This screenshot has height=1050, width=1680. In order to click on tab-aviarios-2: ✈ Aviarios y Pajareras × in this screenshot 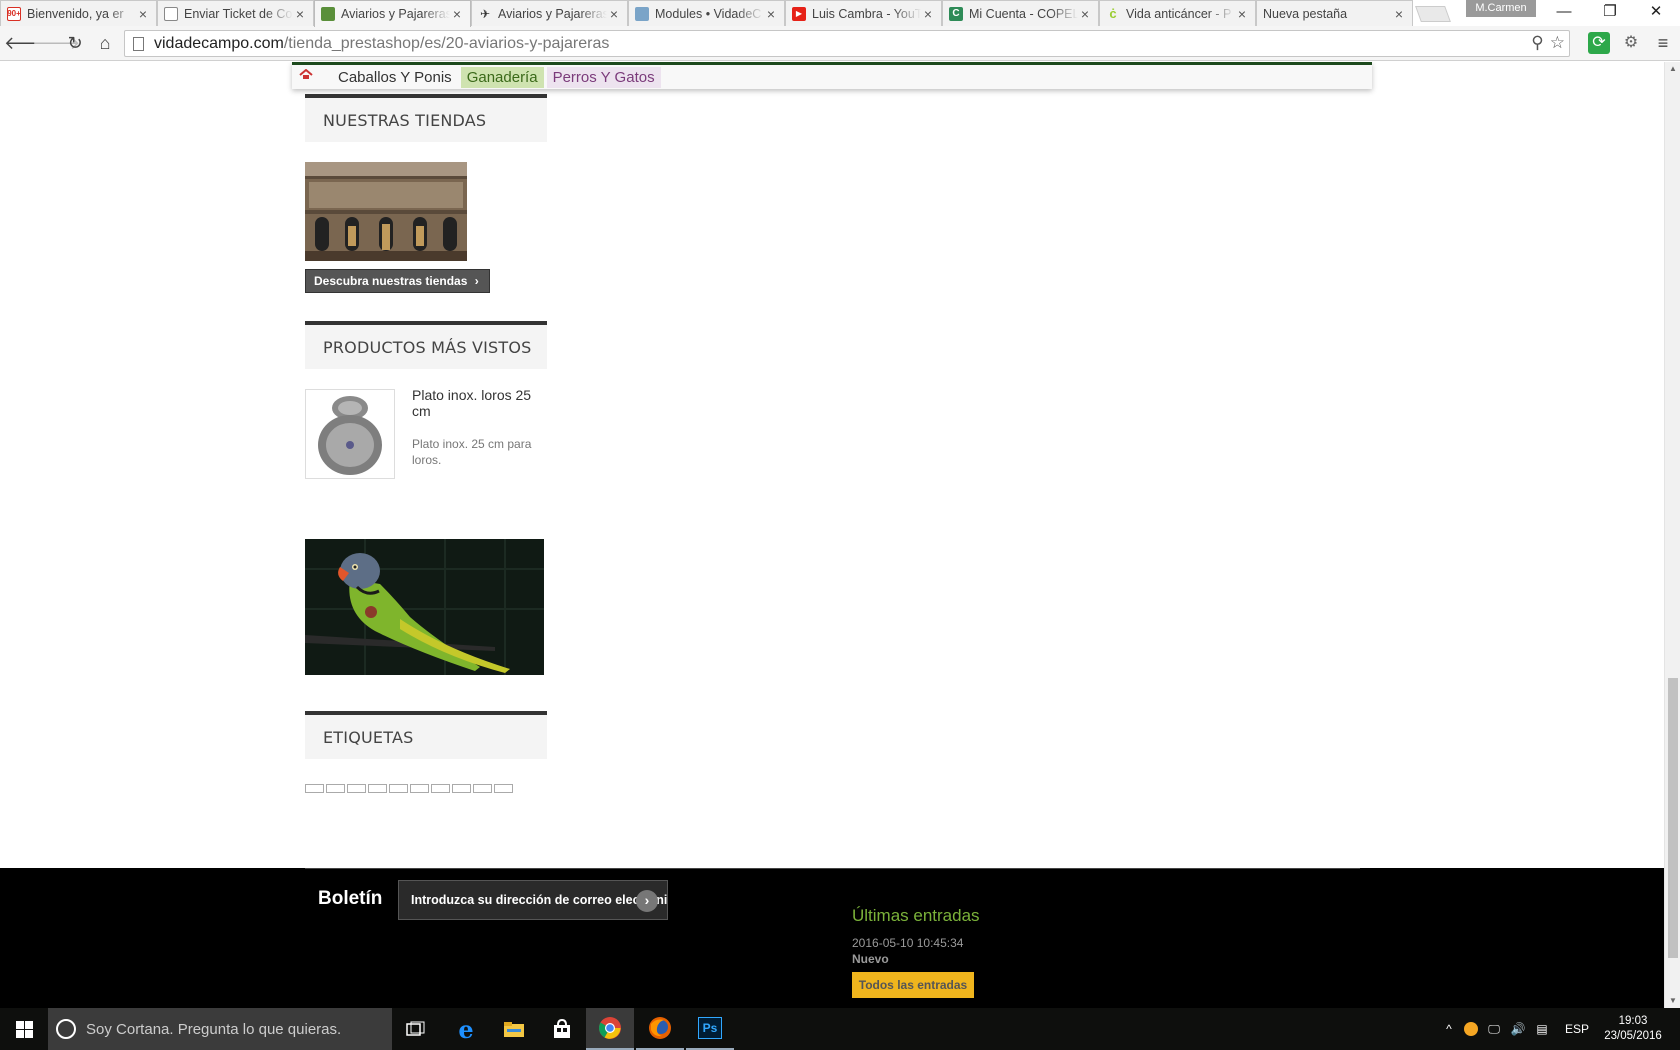, I will do `click(549, 13)`.